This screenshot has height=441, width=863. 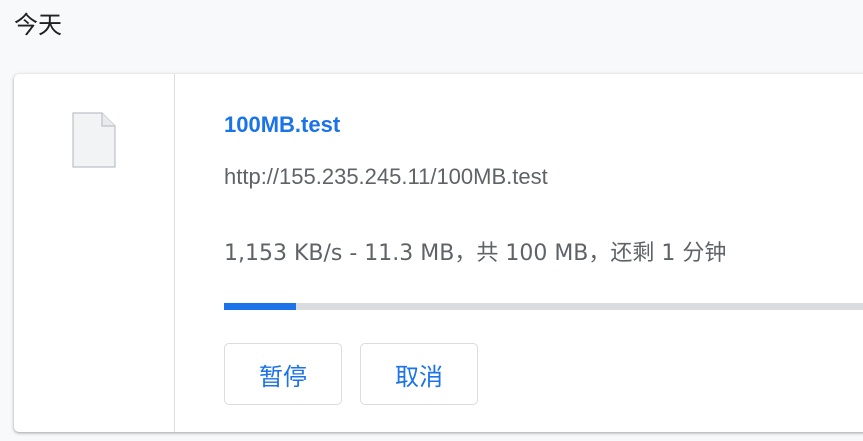 I want to click on pause-button: 暂停, so click(x=283, y=374).